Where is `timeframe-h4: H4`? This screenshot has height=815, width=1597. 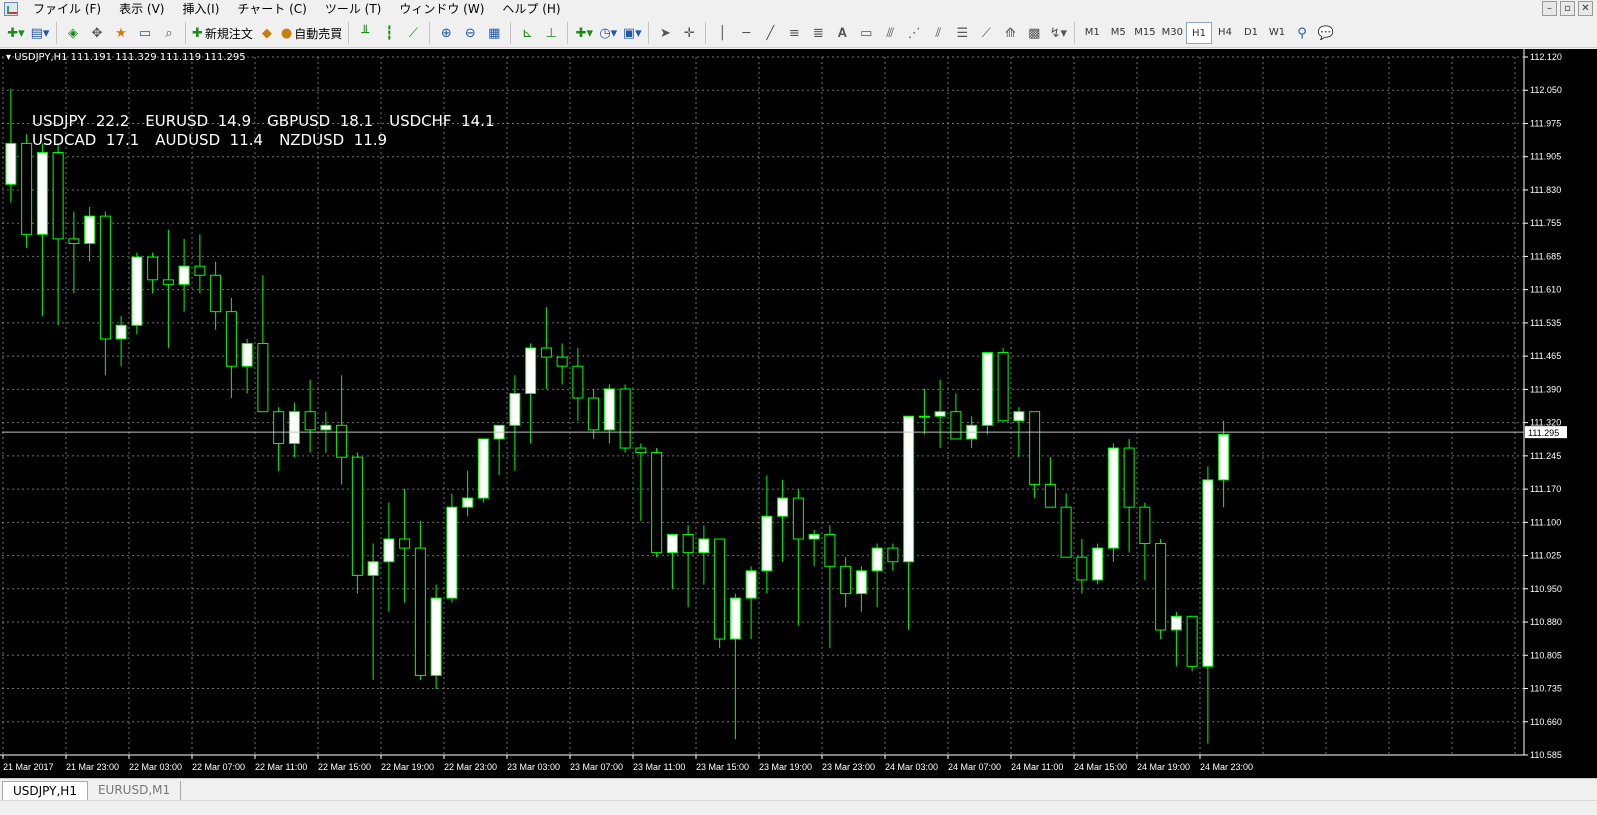 timeframe-h4: H4 is located at coordinates (1225, 33).